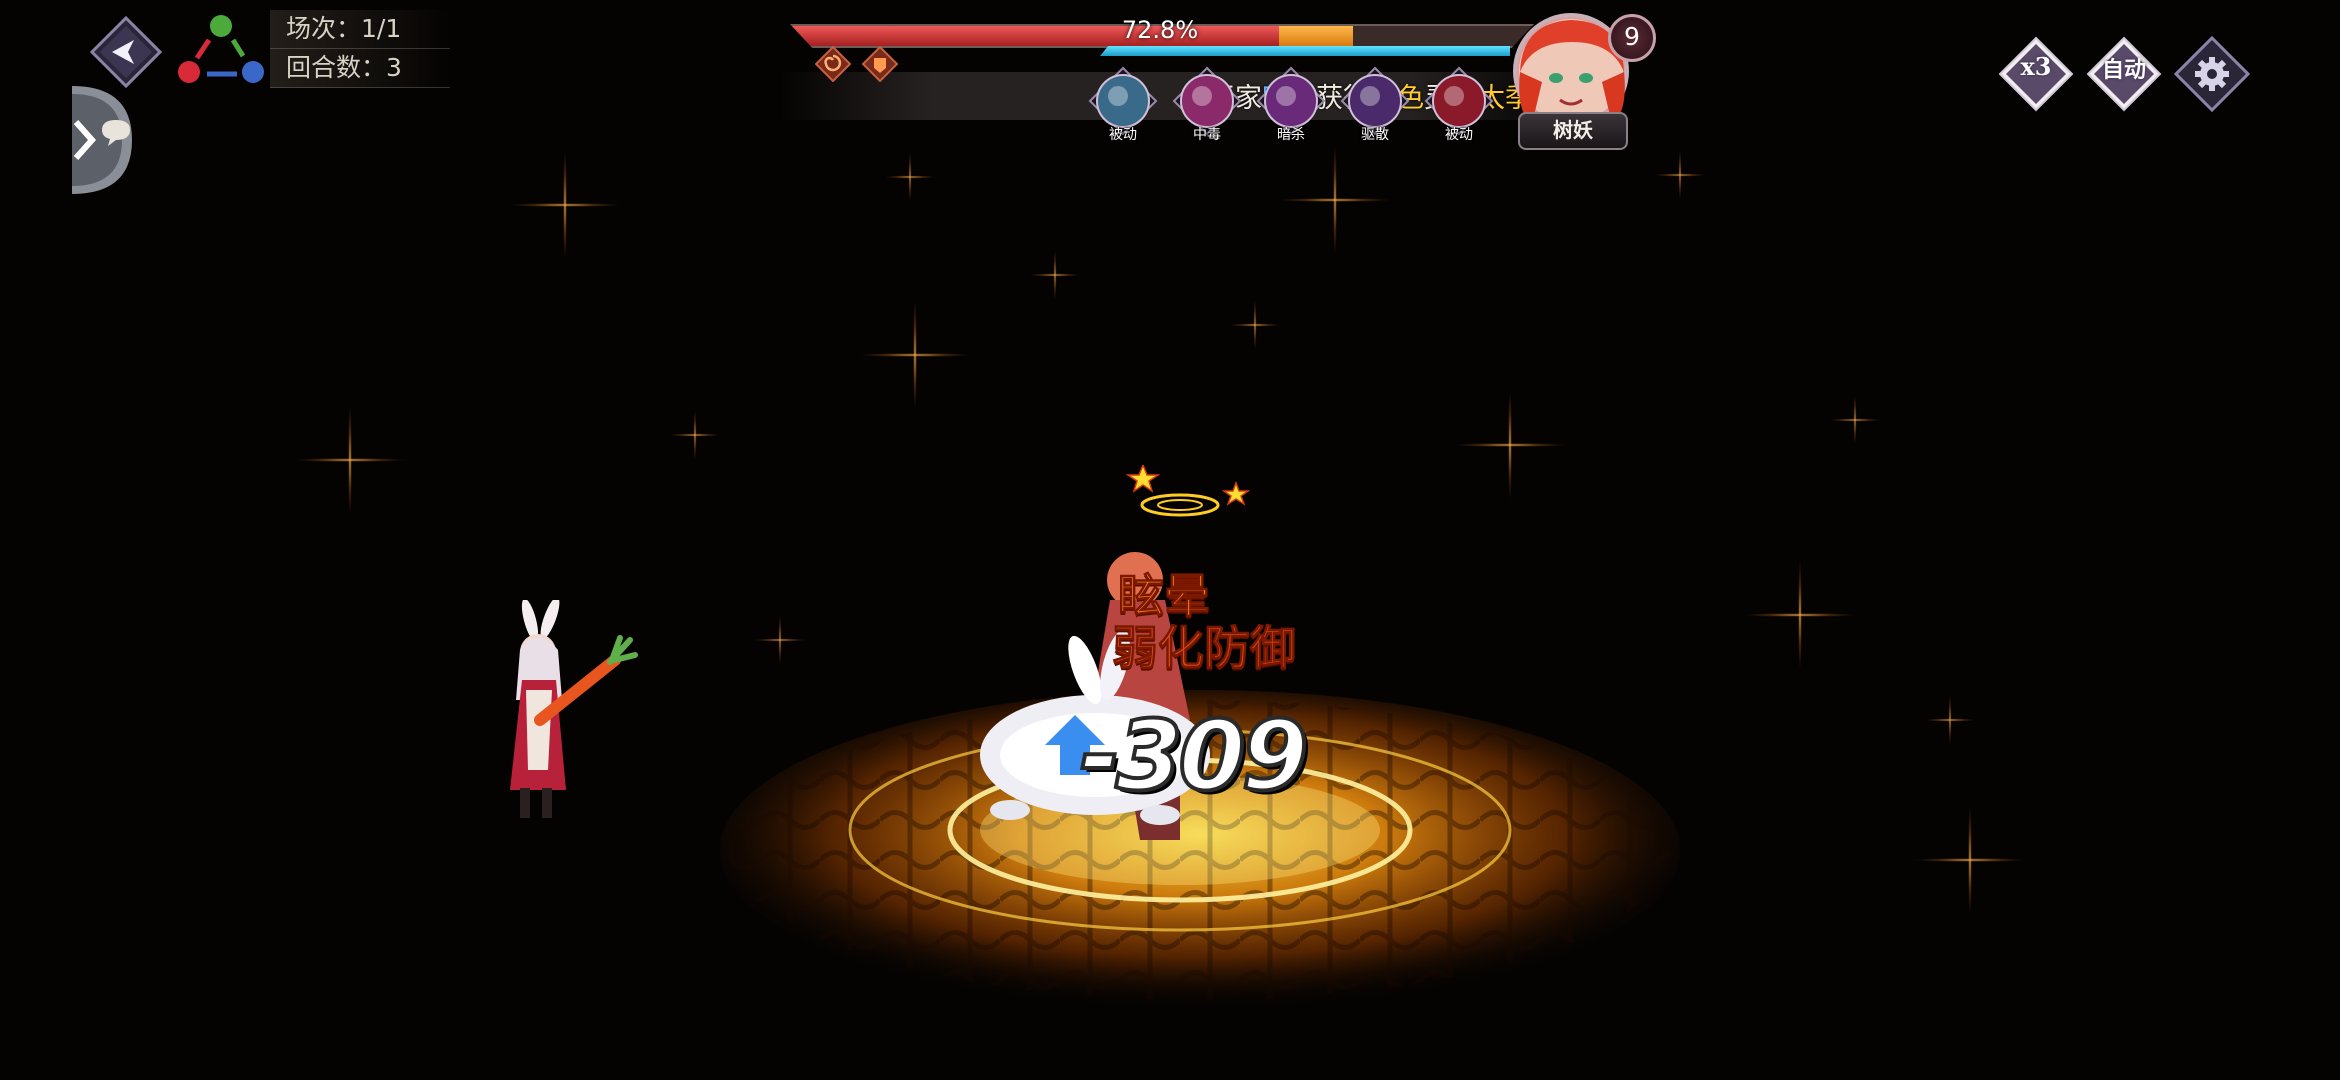 This screenshot has width=2340, height=1080. What do you see at coordinates (1632, 38) in the screenshot?
I see `boss-level-badge: 9` at bounding box center [1632, 38].